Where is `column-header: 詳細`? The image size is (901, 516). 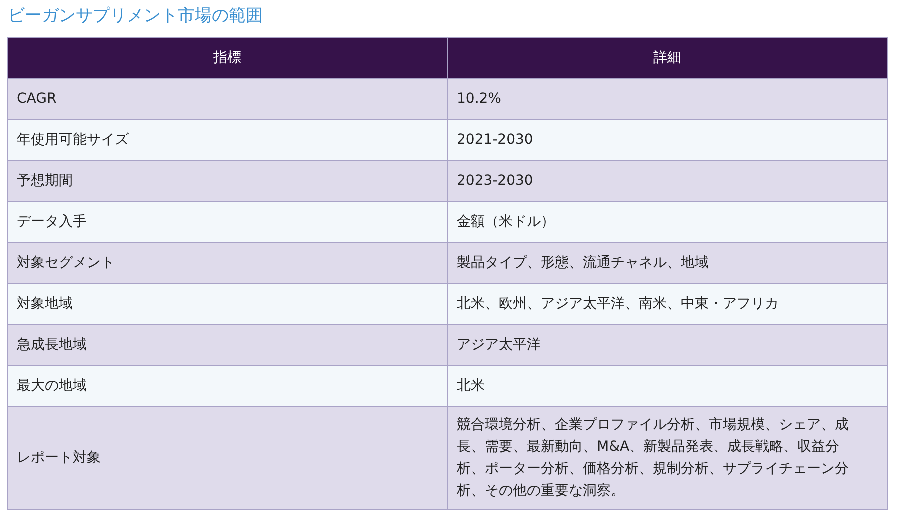
column-header: 詳細 is located at coordinates (668, 58).